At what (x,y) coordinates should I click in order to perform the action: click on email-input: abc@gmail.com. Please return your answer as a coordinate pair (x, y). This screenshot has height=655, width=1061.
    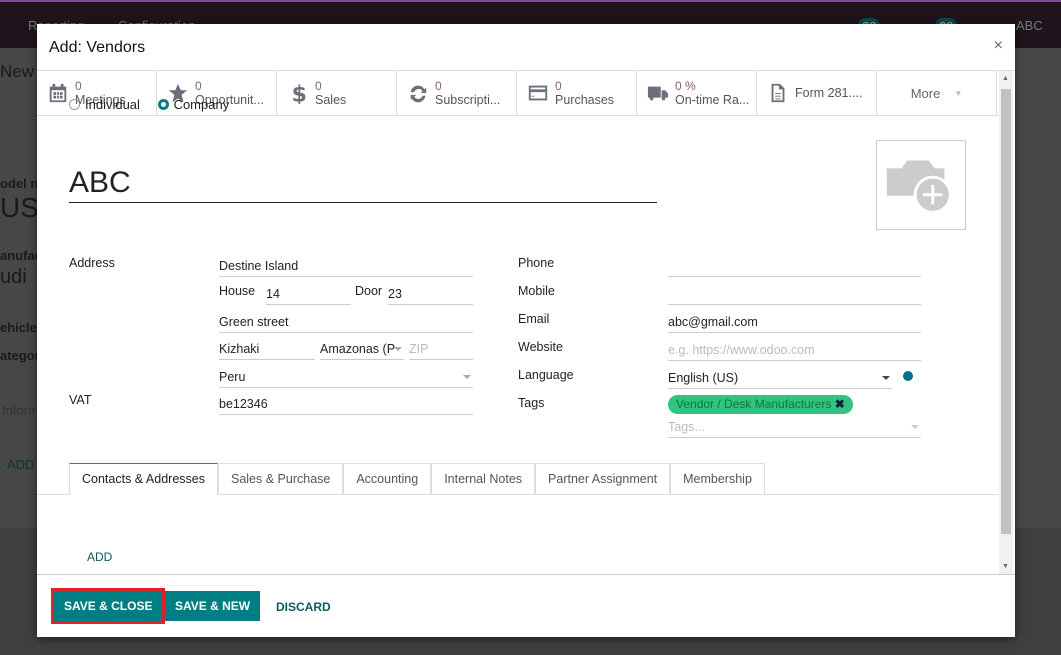
    Looking at the image, I should click on (794, 323).